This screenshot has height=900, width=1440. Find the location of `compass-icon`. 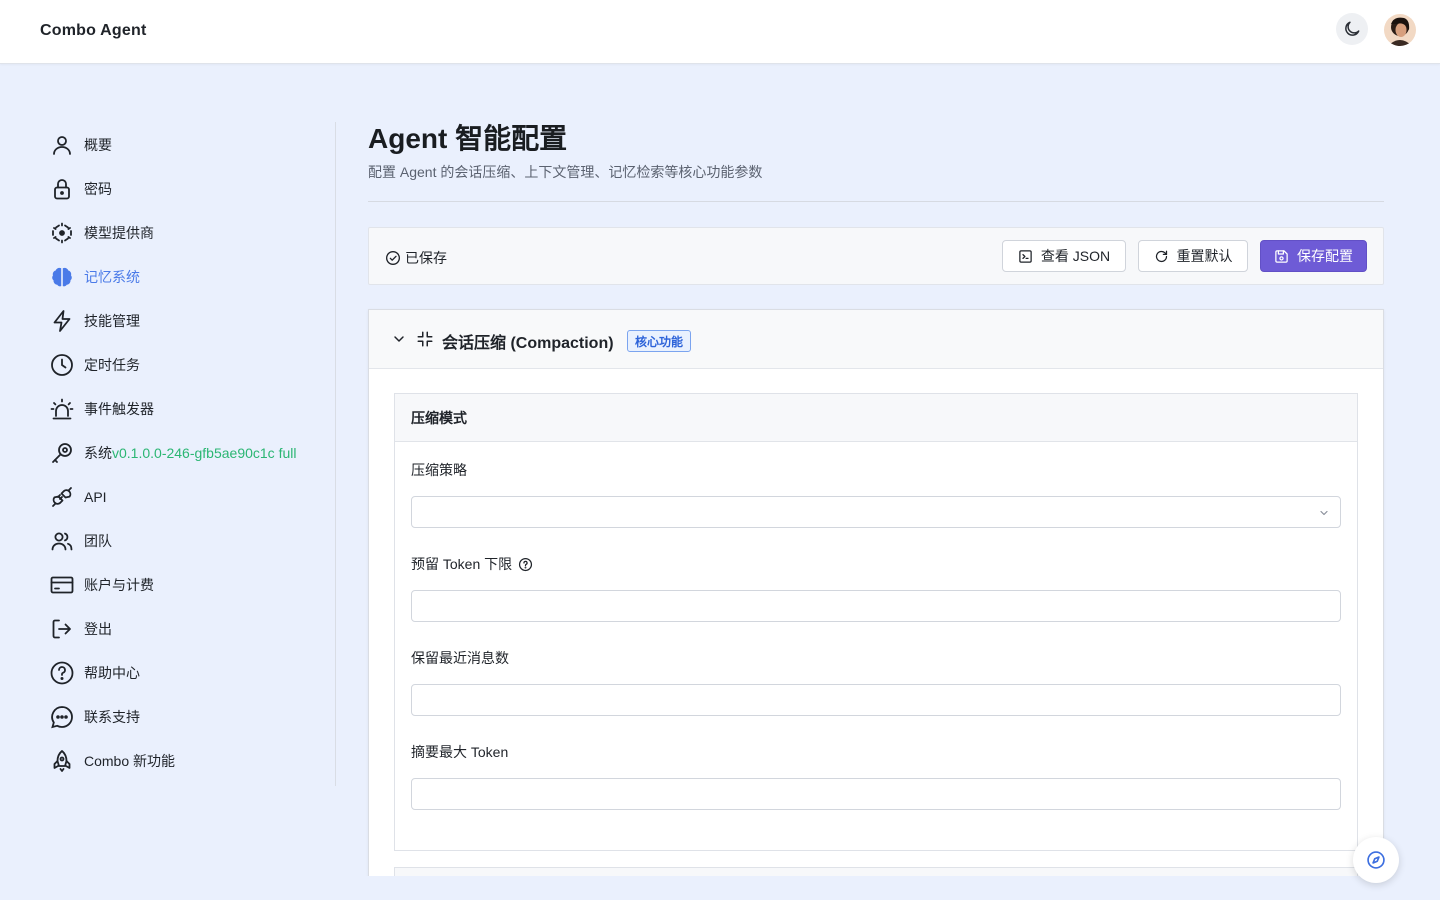

compass-icon is located at coordinates (1376, 860).